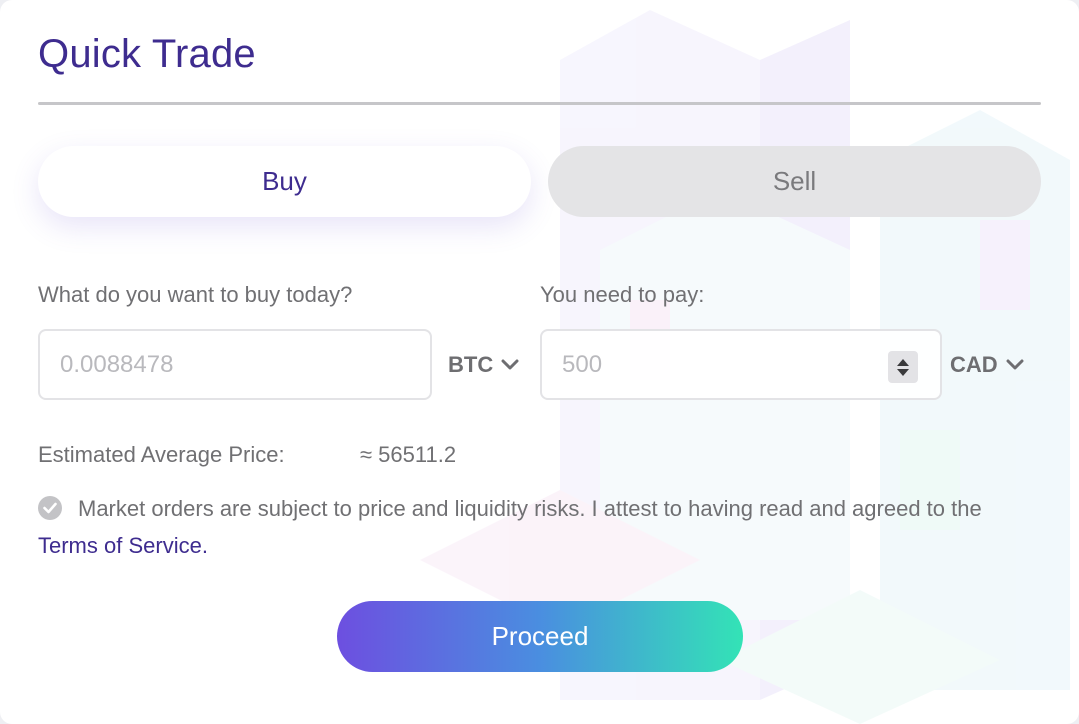 The width and height of the screenshot is (1079, 724). Describe the element at coordinates (622, 294) in the screenshot. I see `pay-amount-label: You need to pay:` at that location.